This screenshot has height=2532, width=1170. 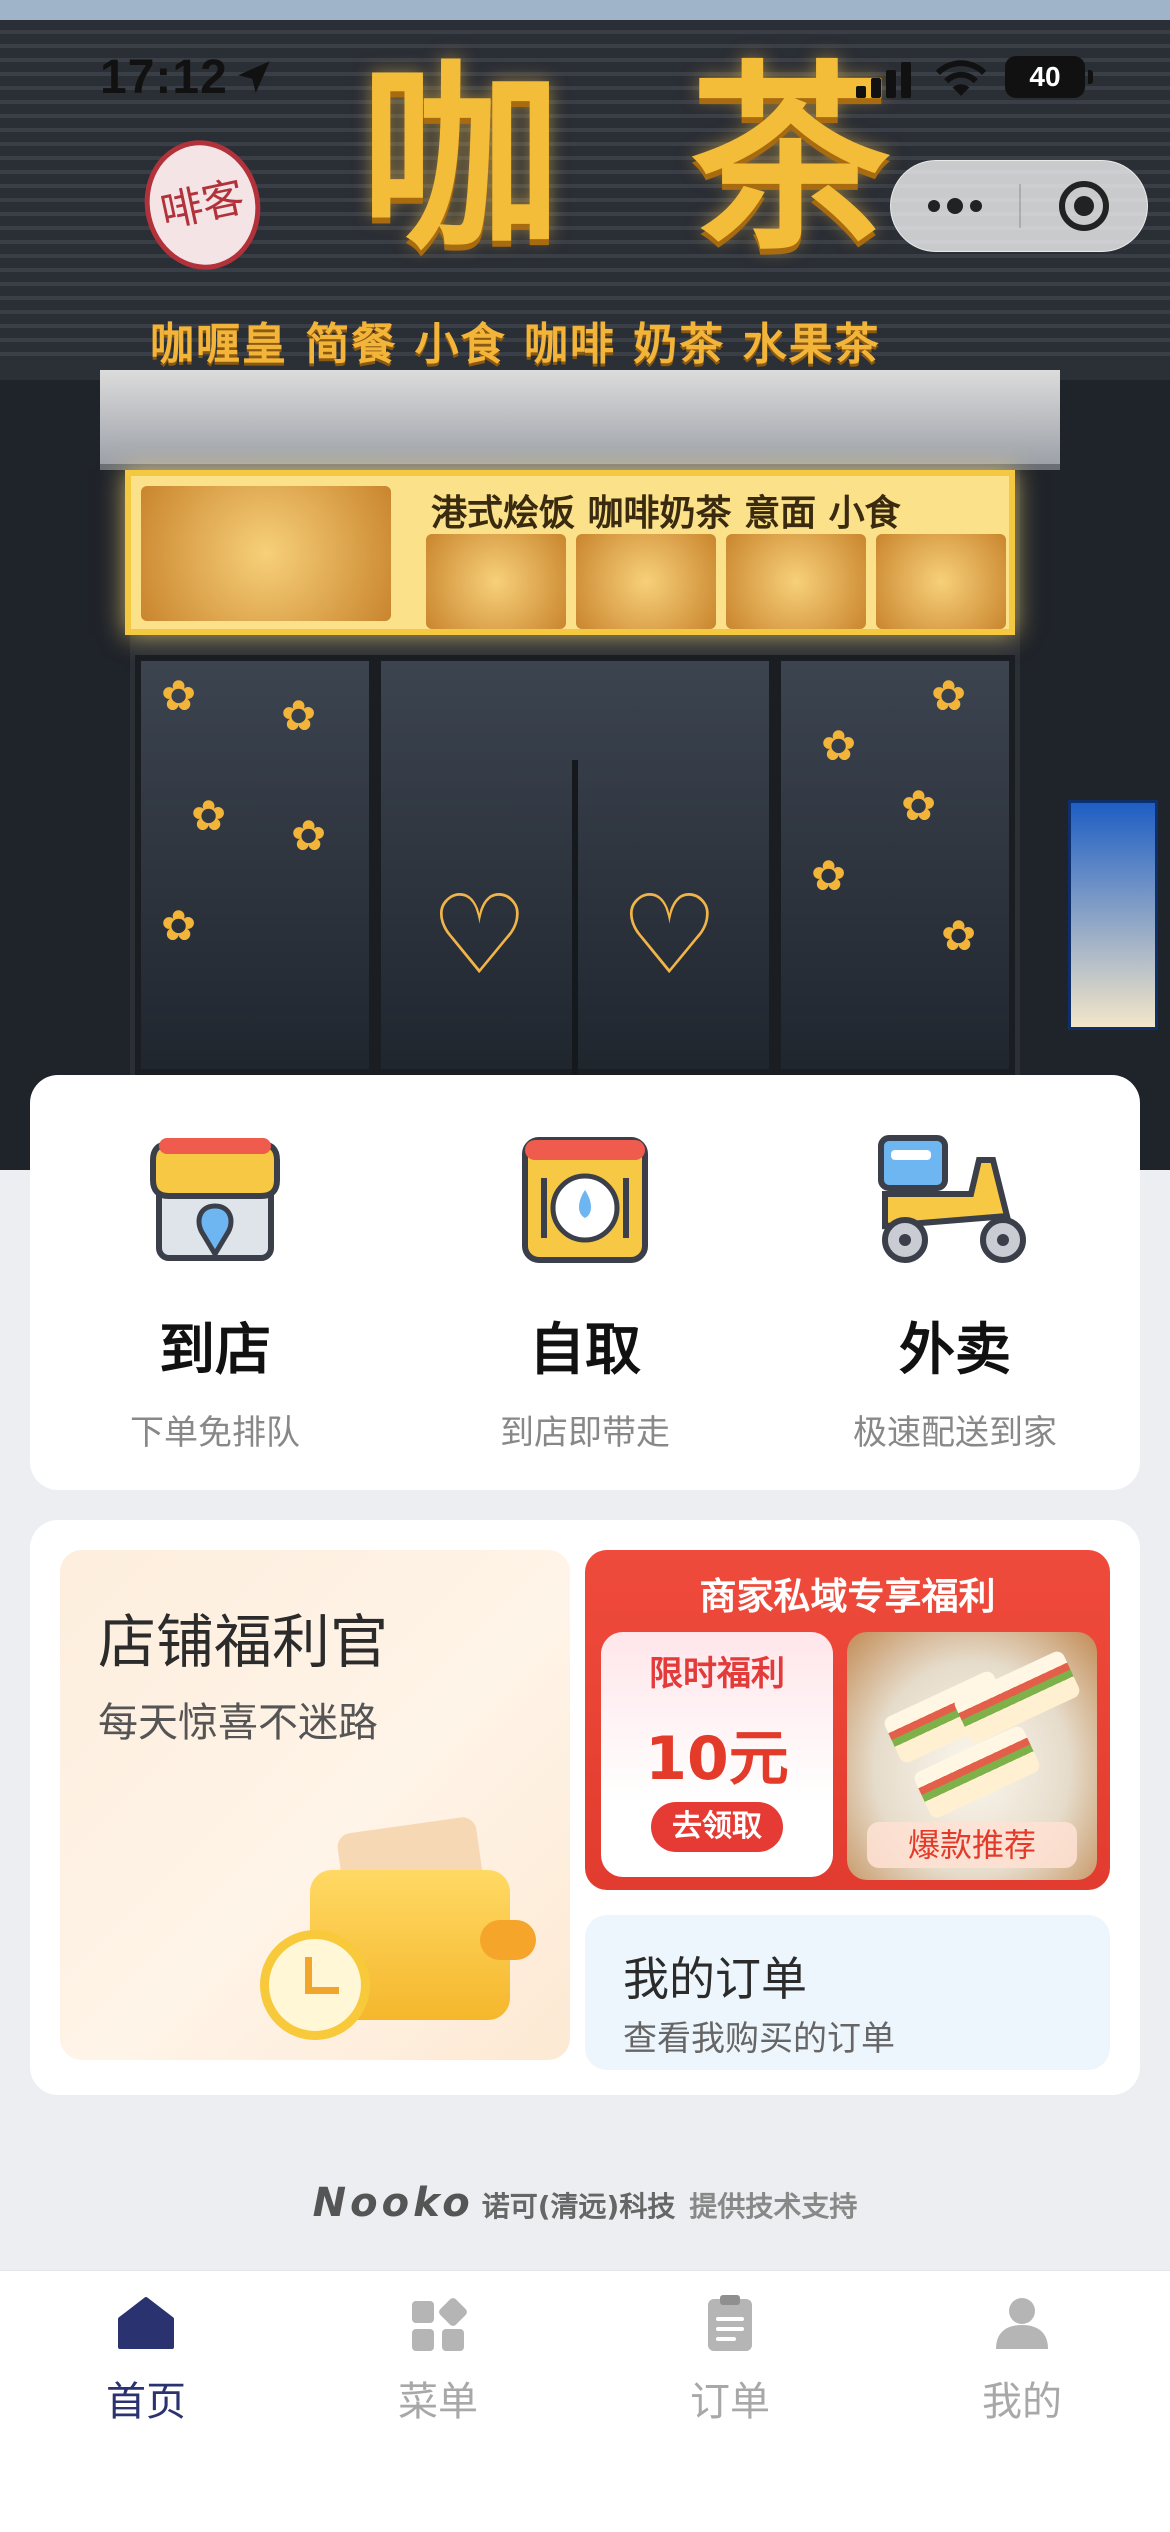 What do you see at coordinates (255, 865) in the screenshot?
I see `window-left: ✿ ✿ ✿ ✿ ✿` at bounding box center [255, 865].